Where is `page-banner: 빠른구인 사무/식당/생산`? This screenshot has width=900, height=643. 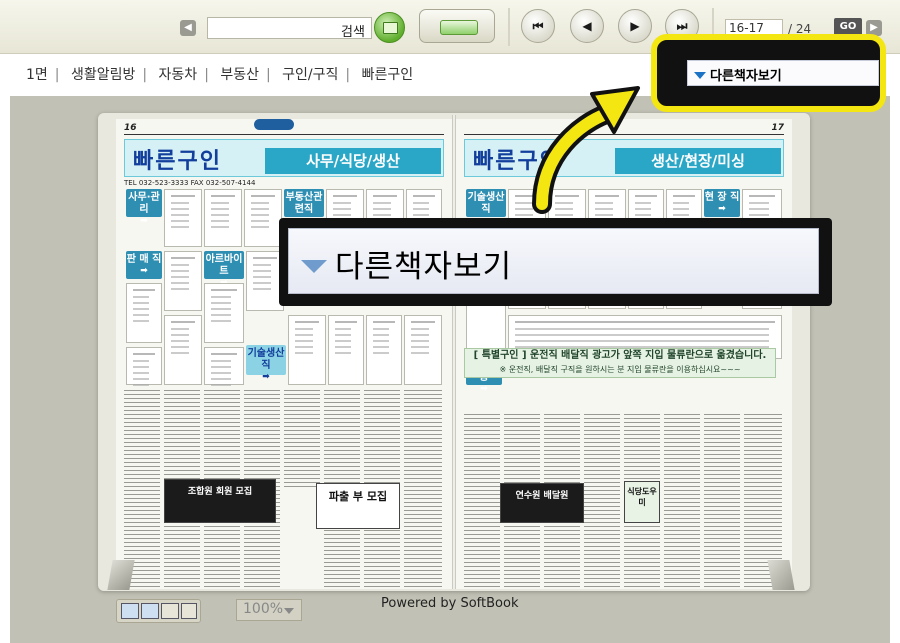
page-banner: 빠른구인 사무/식당/생산 is located at coordinates (284, 158).